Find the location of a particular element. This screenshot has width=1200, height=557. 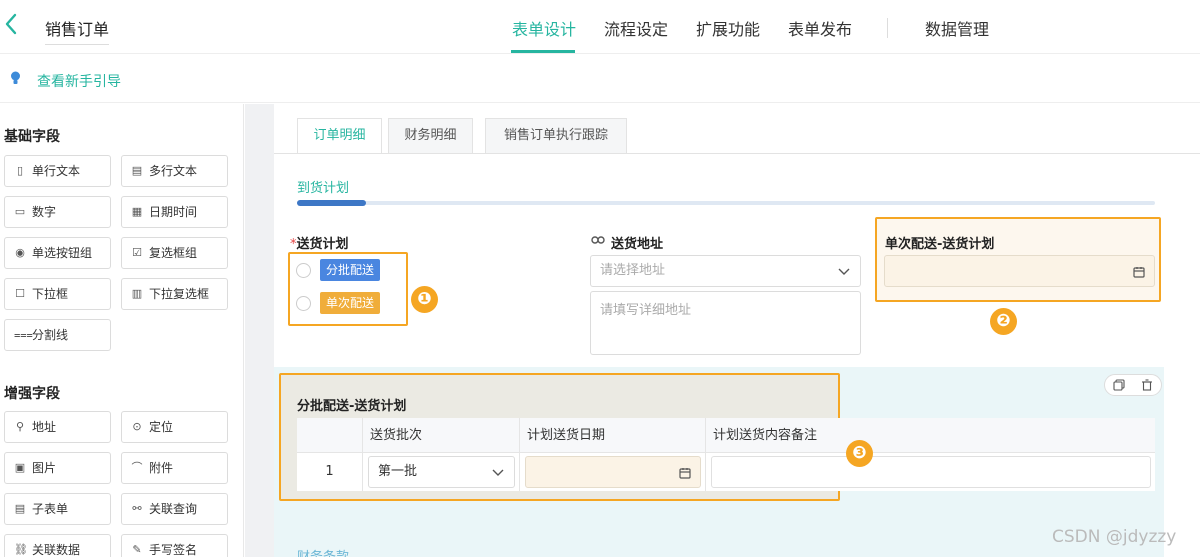

table-header-index is located at coordinates (330, 435).